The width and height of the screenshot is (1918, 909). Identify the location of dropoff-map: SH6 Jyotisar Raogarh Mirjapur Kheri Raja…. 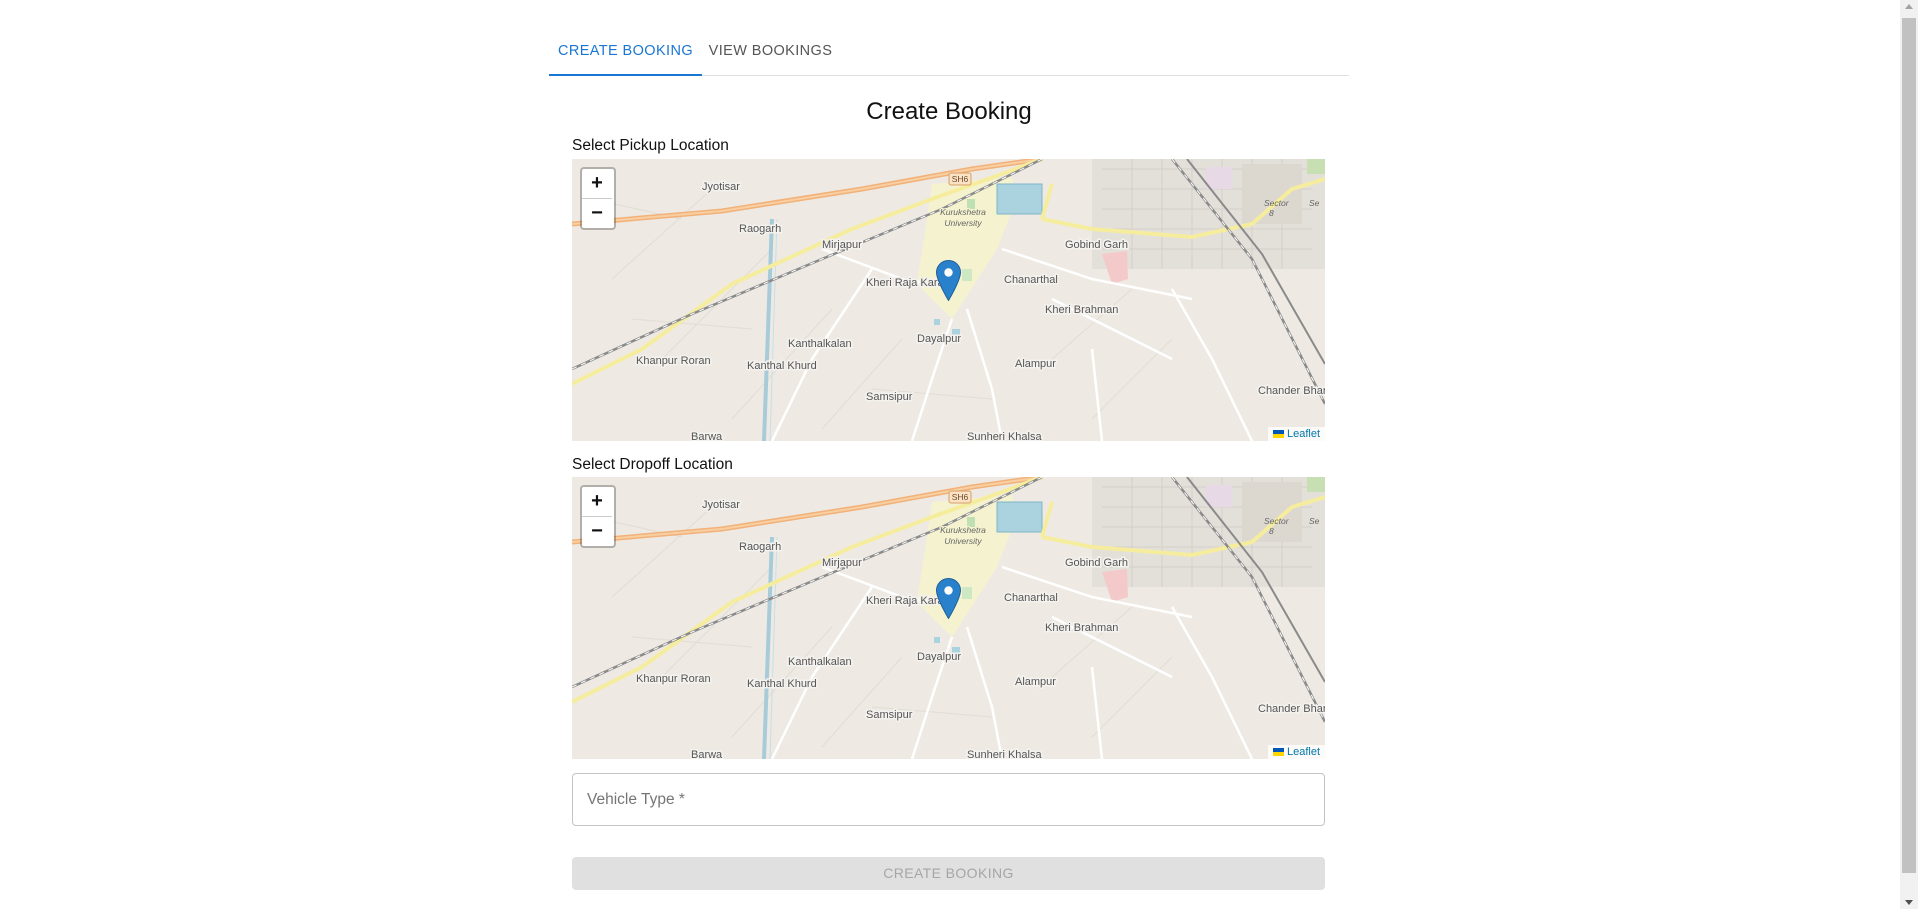
(948, 618).